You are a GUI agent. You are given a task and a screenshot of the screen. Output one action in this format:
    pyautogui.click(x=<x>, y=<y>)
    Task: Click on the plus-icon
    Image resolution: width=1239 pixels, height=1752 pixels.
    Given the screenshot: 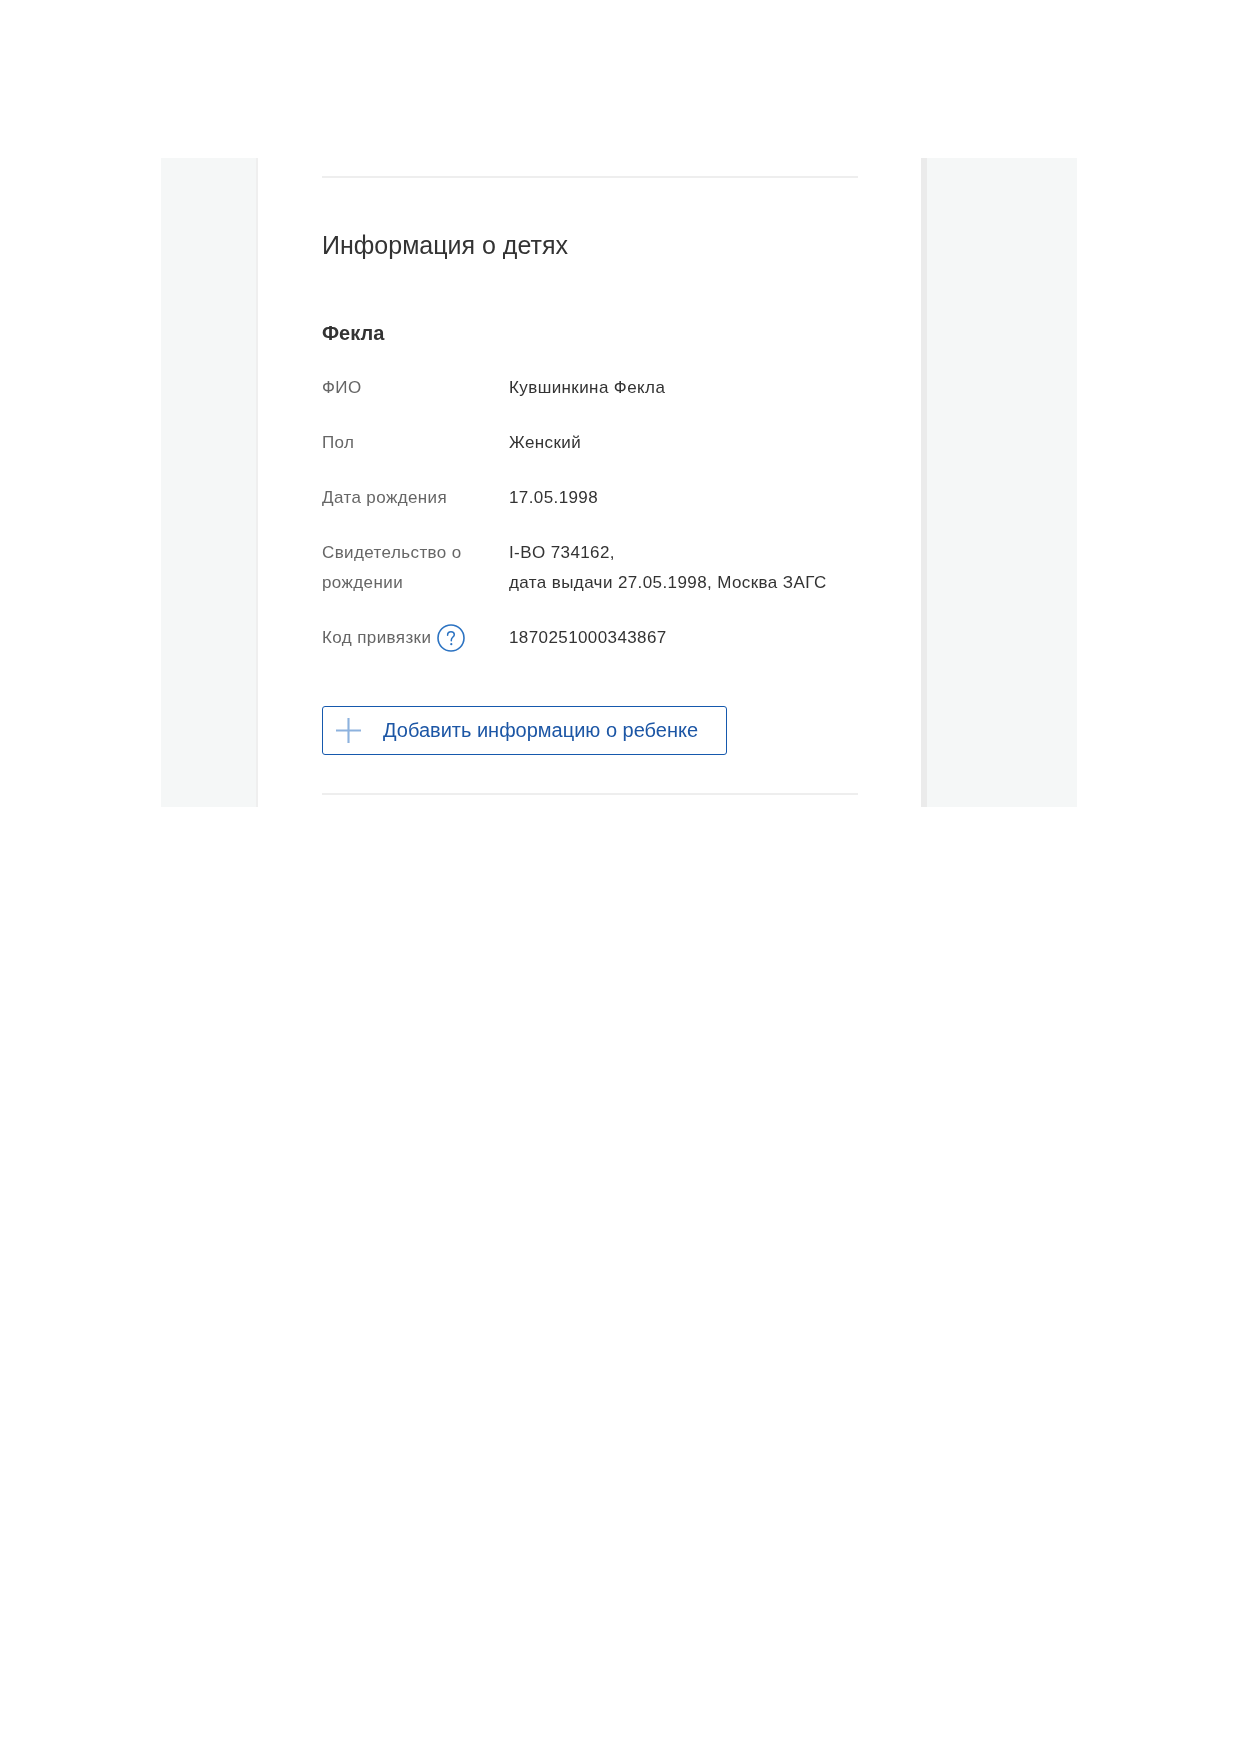 What is the action you would take?
    pyautogui.click(x=348, y=730)
    